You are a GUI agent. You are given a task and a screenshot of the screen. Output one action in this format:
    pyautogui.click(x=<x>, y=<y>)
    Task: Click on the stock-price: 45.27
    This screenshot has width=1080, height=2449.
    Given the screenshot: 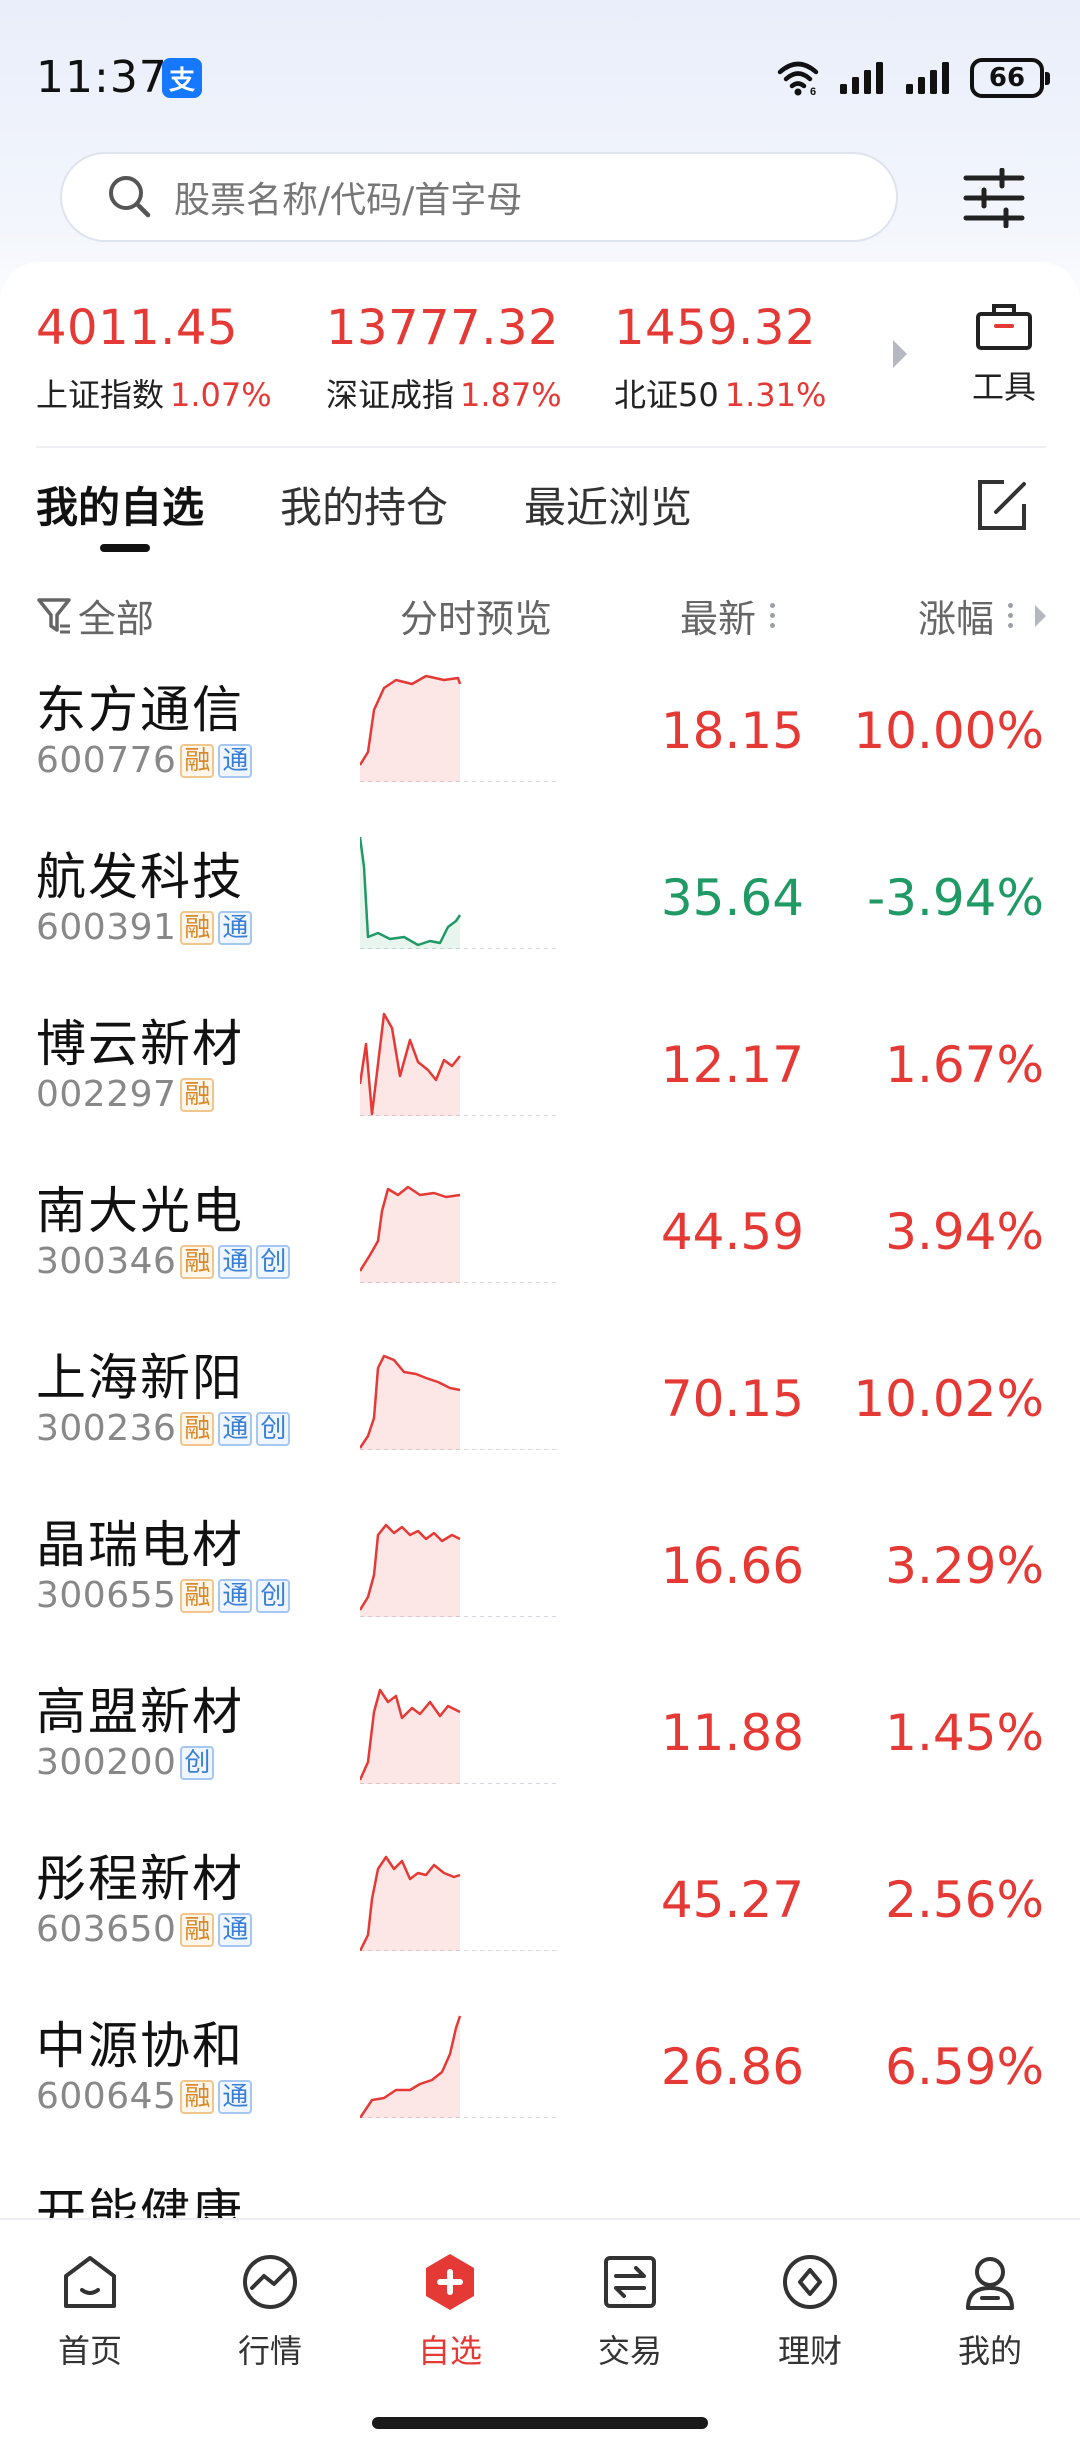 What is the action you would take?
    pyautogui.click(x=732, y=1900)
    